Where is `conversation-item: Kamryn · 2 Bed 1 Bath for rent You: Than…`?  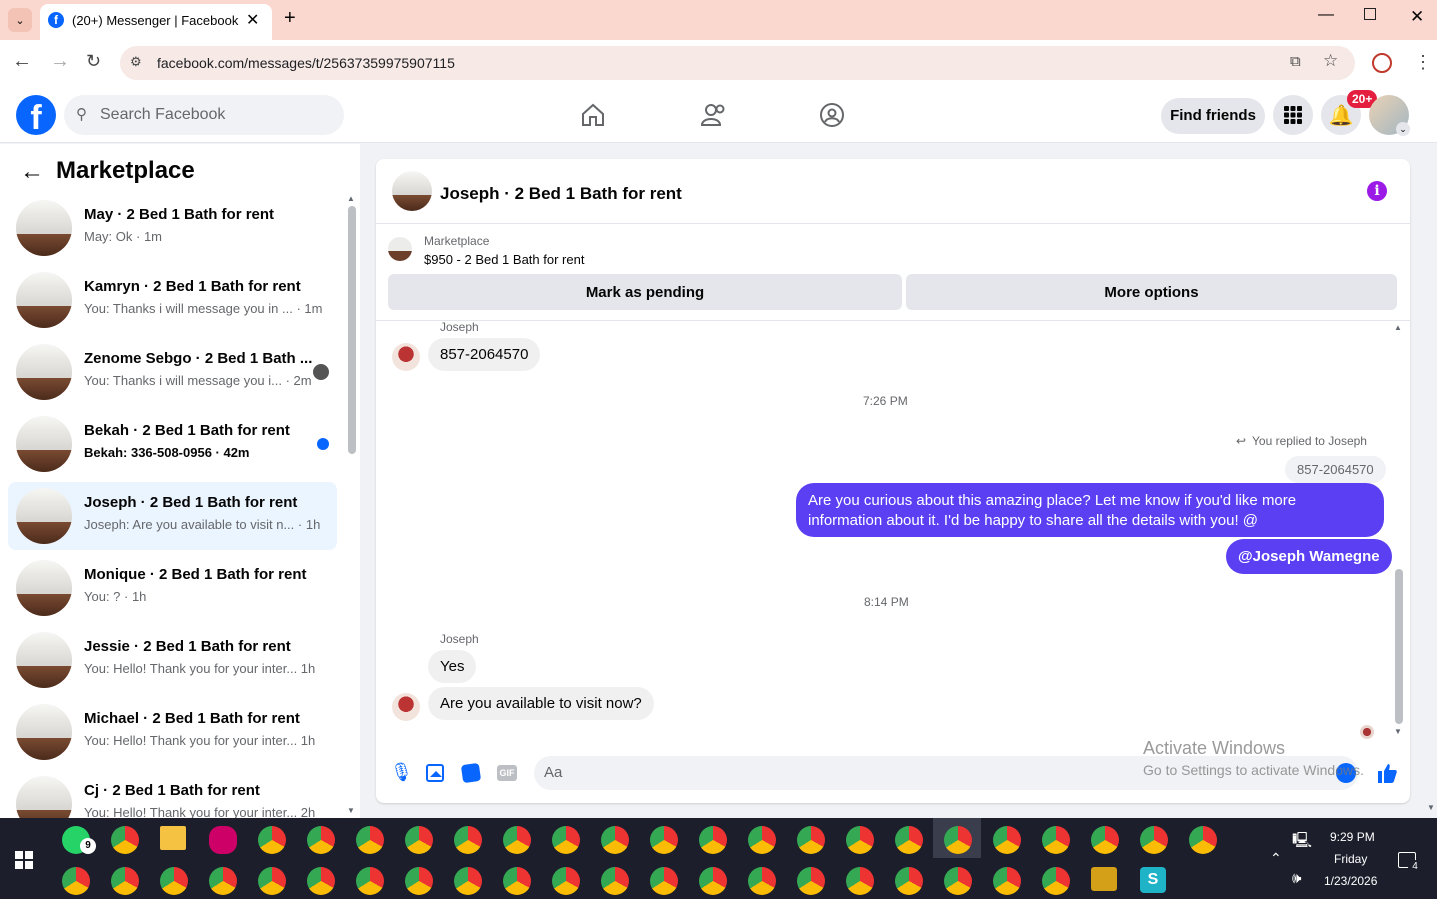
conversation-item: Kamryn · 2 Bed 1 Bath for rent You: Than… is located at coordinates (172, 300).